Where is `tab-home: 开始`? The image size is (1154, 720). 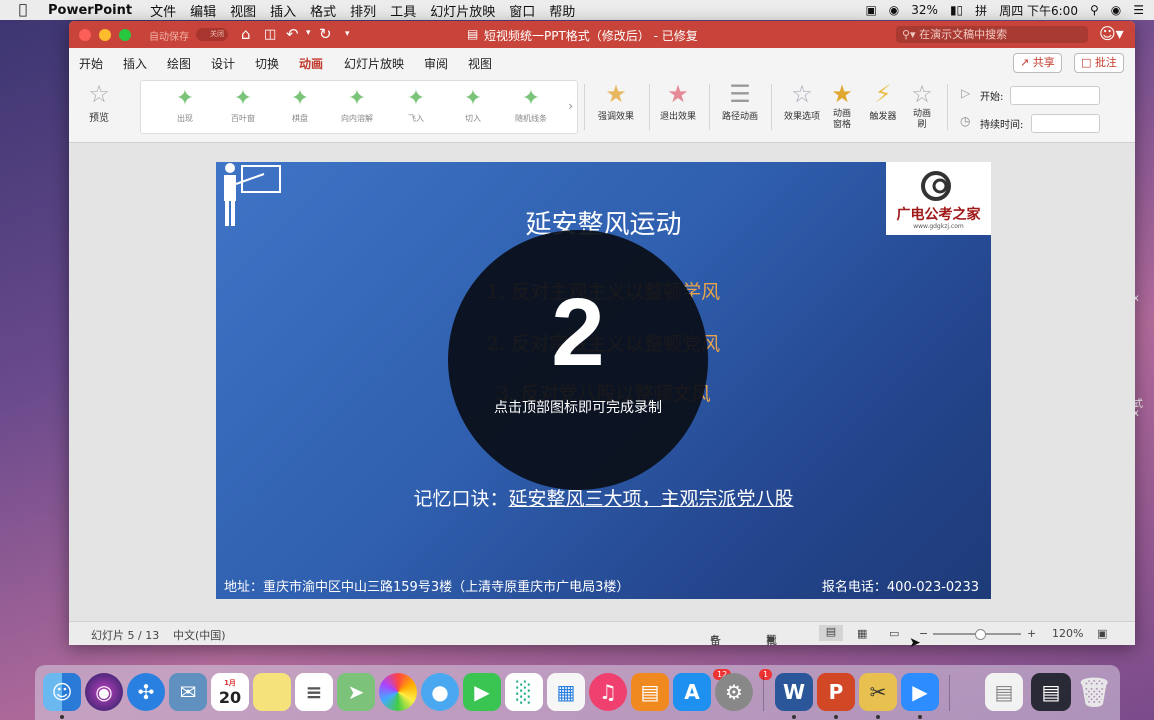
tab-home: 开始 is located at coordinates (91, 63).